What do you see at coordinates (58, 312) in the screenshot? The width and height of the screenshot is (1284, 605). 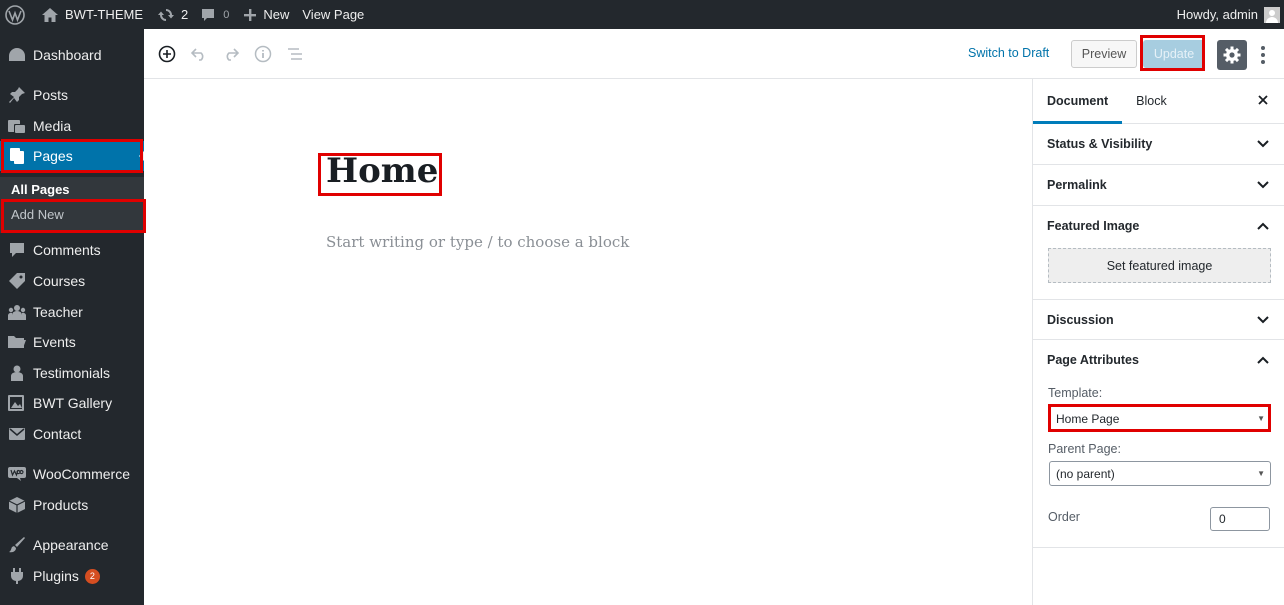 I see `sidebar-item-label: Teacher` at bounding box center [58, 312].